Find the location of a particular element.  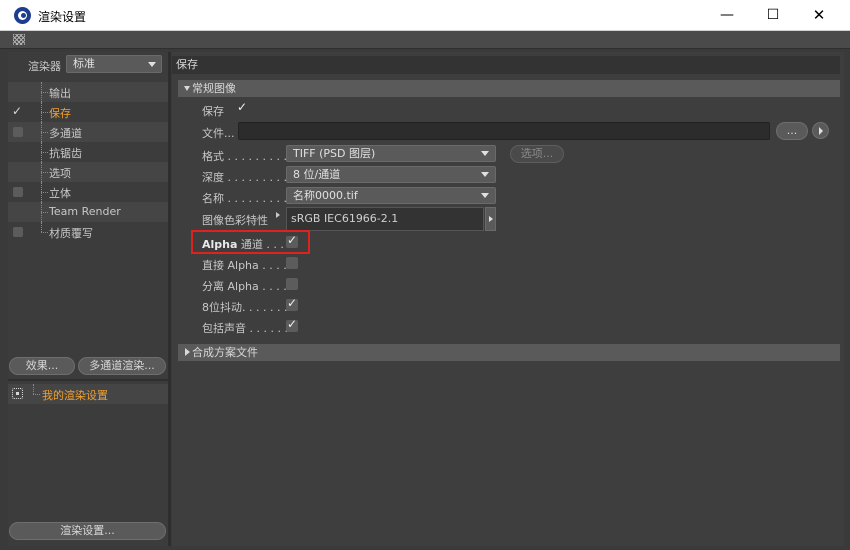

tree-item-label: 选项 is located at coordinates (60, 173).